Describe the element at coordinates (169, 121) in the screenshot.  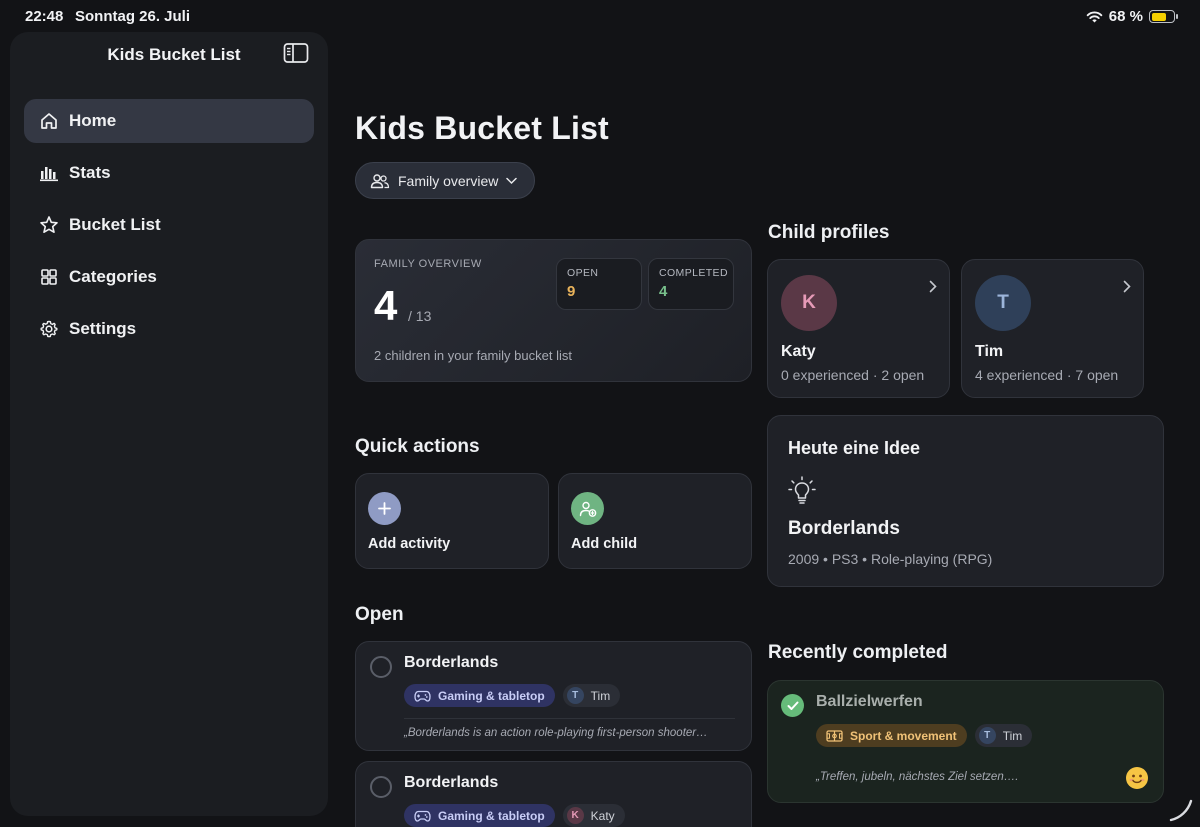
I see `sidebar-item-home: Home` at that location.